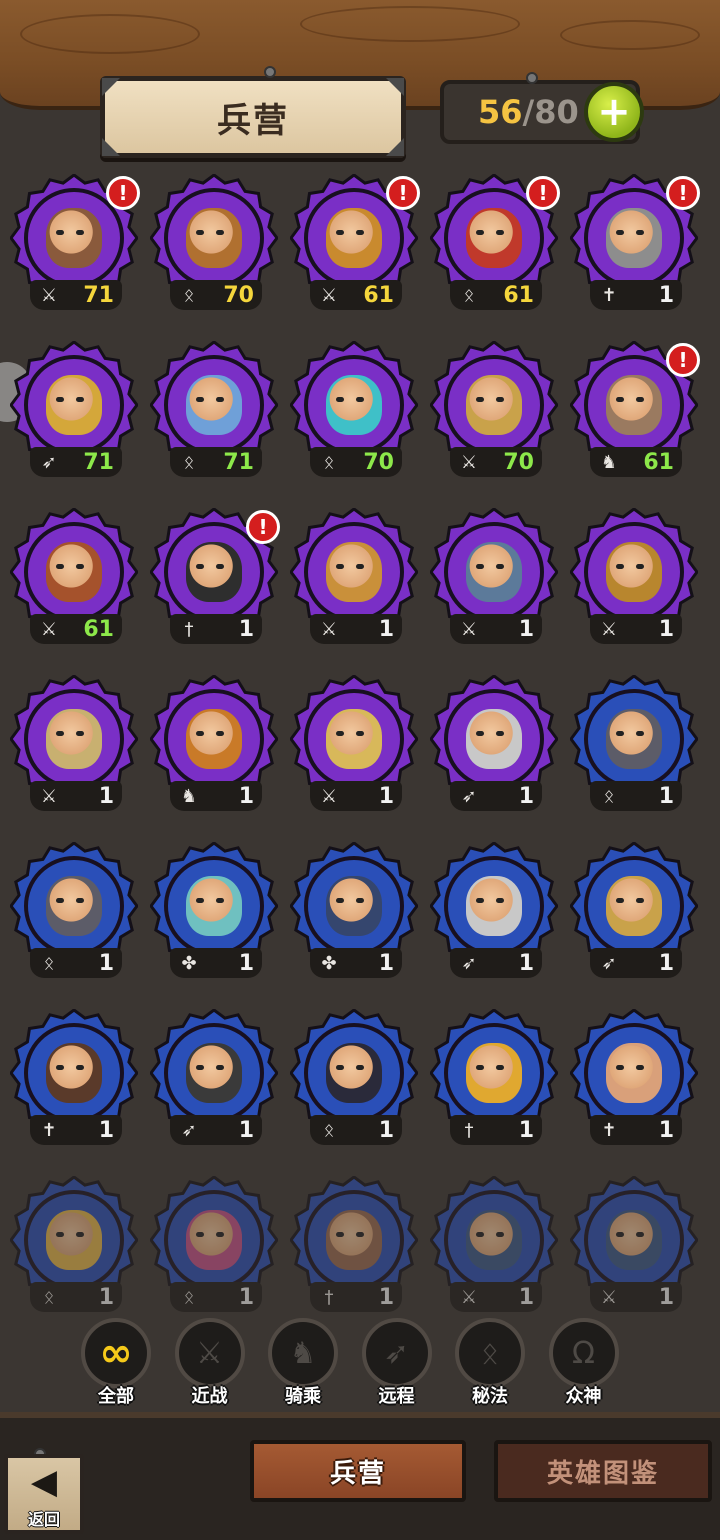  I want to click on hero-card: ᛟ 71, so click(214, 410).